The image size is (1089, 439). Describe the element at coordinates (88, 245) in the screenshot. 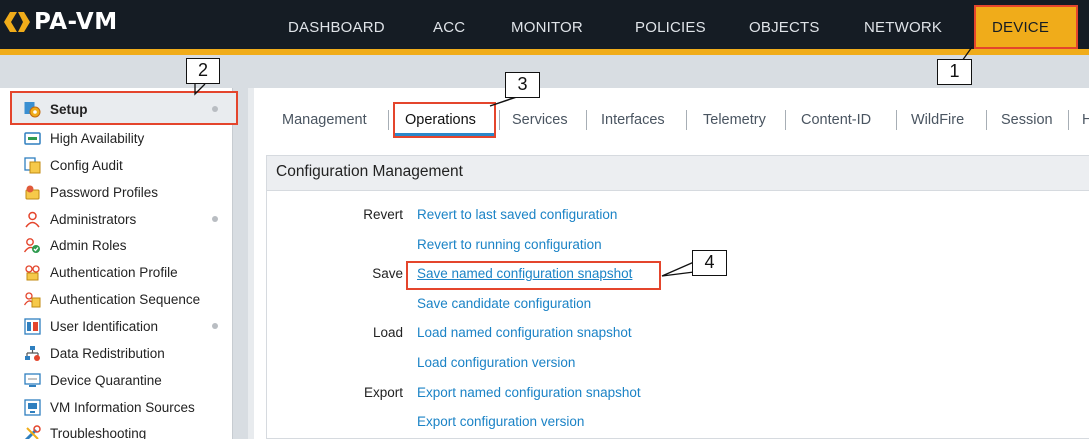

I see `sidebar-item-label: Admin Roles` at that location.